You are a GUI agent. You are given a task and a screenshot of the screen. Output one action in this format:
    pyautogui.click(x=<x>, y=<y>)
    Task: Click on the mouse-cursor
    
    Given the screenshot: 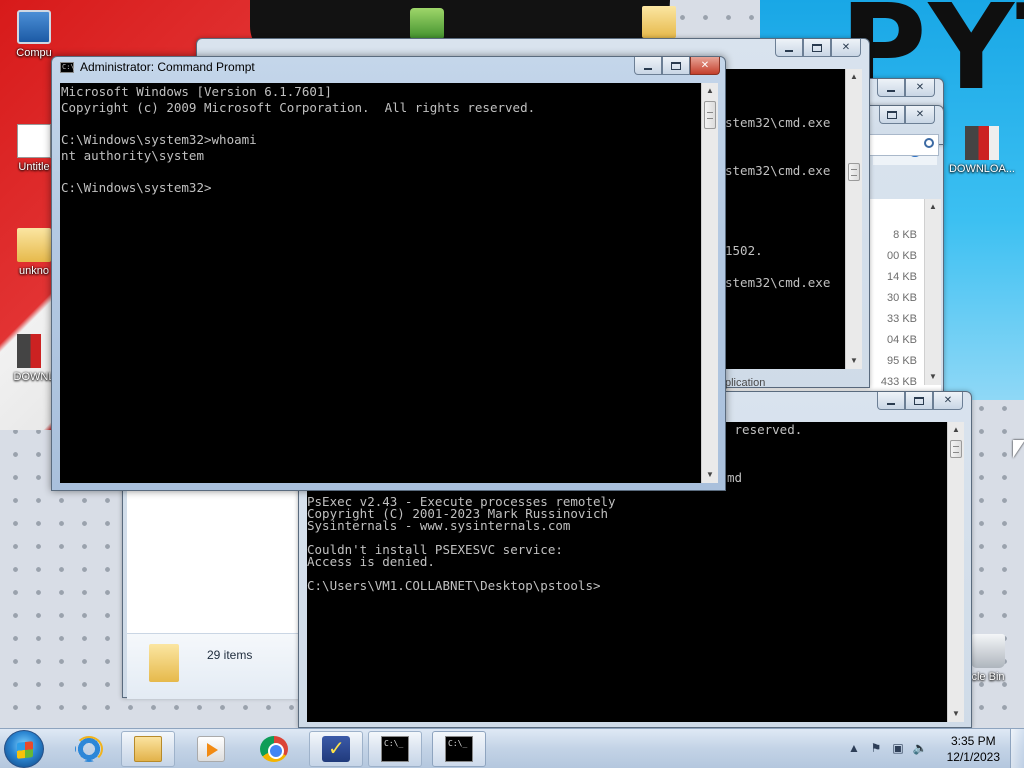 What is the action you would take?
    pyautogui.click(x=1018, y=449)
    